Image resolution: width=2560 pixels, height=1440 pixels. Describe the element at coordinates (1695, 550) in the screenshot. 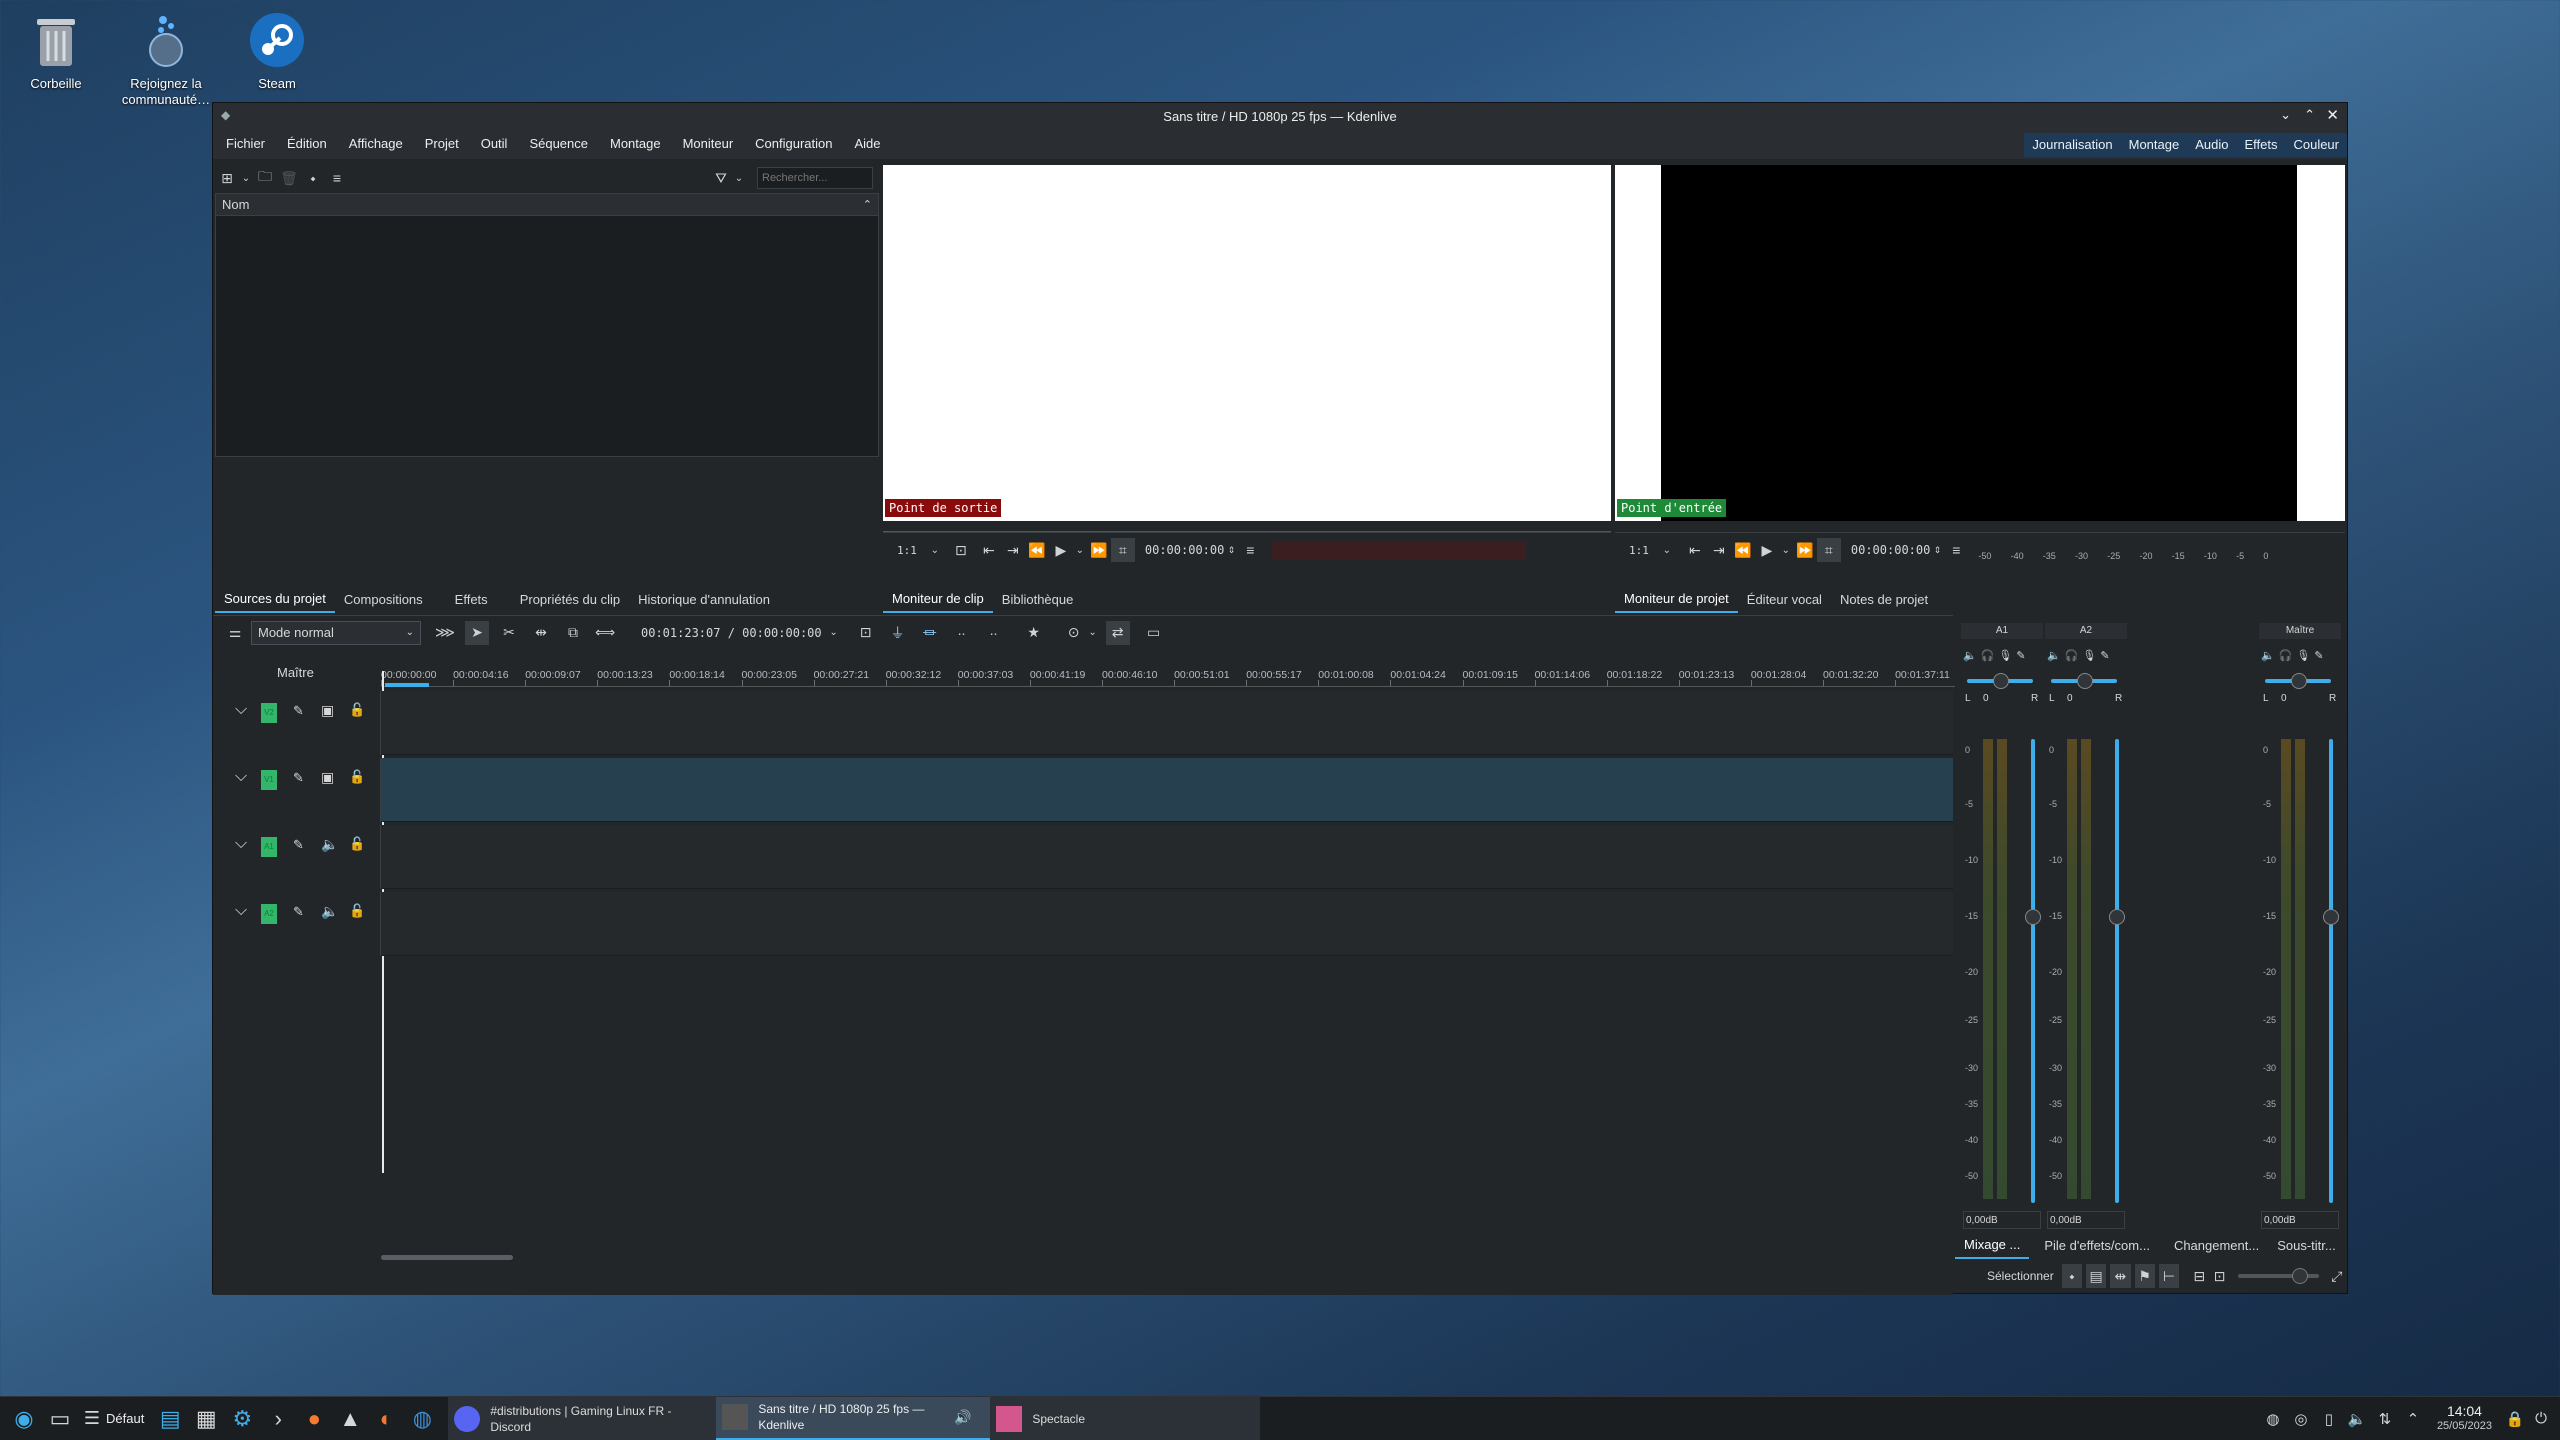

I see `set-in-icon: ⇤` at that location.